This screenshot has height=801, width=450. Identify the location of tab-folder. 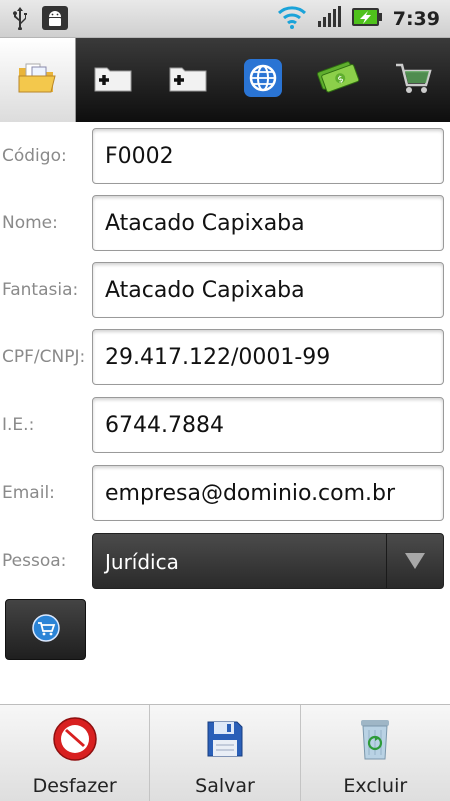
(38, 80).